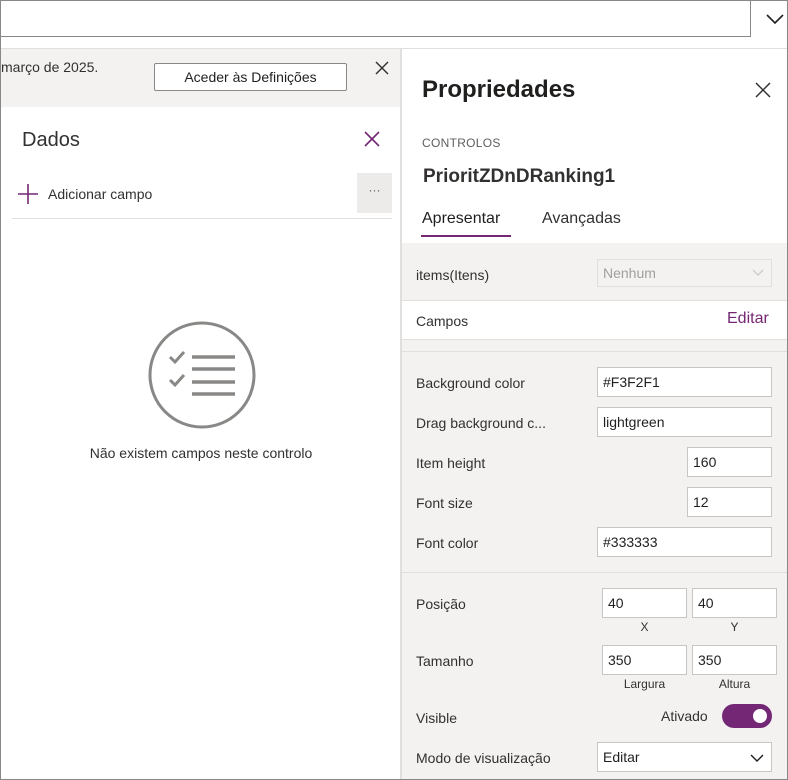  Describe the element at coordinates (50, 67) in the screenshot. I see `banner-text: março de 2025.` at that location.